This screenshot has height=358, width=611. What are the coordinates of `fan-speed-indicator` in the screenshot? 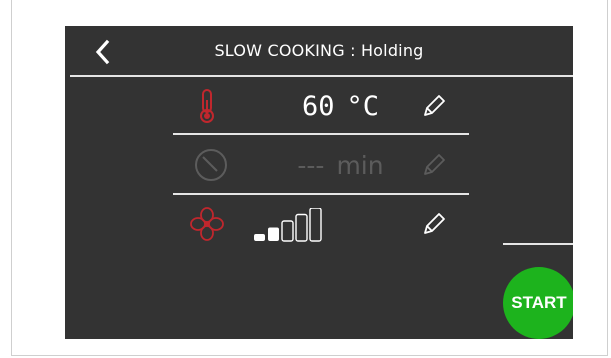 It's located at (293, 224).